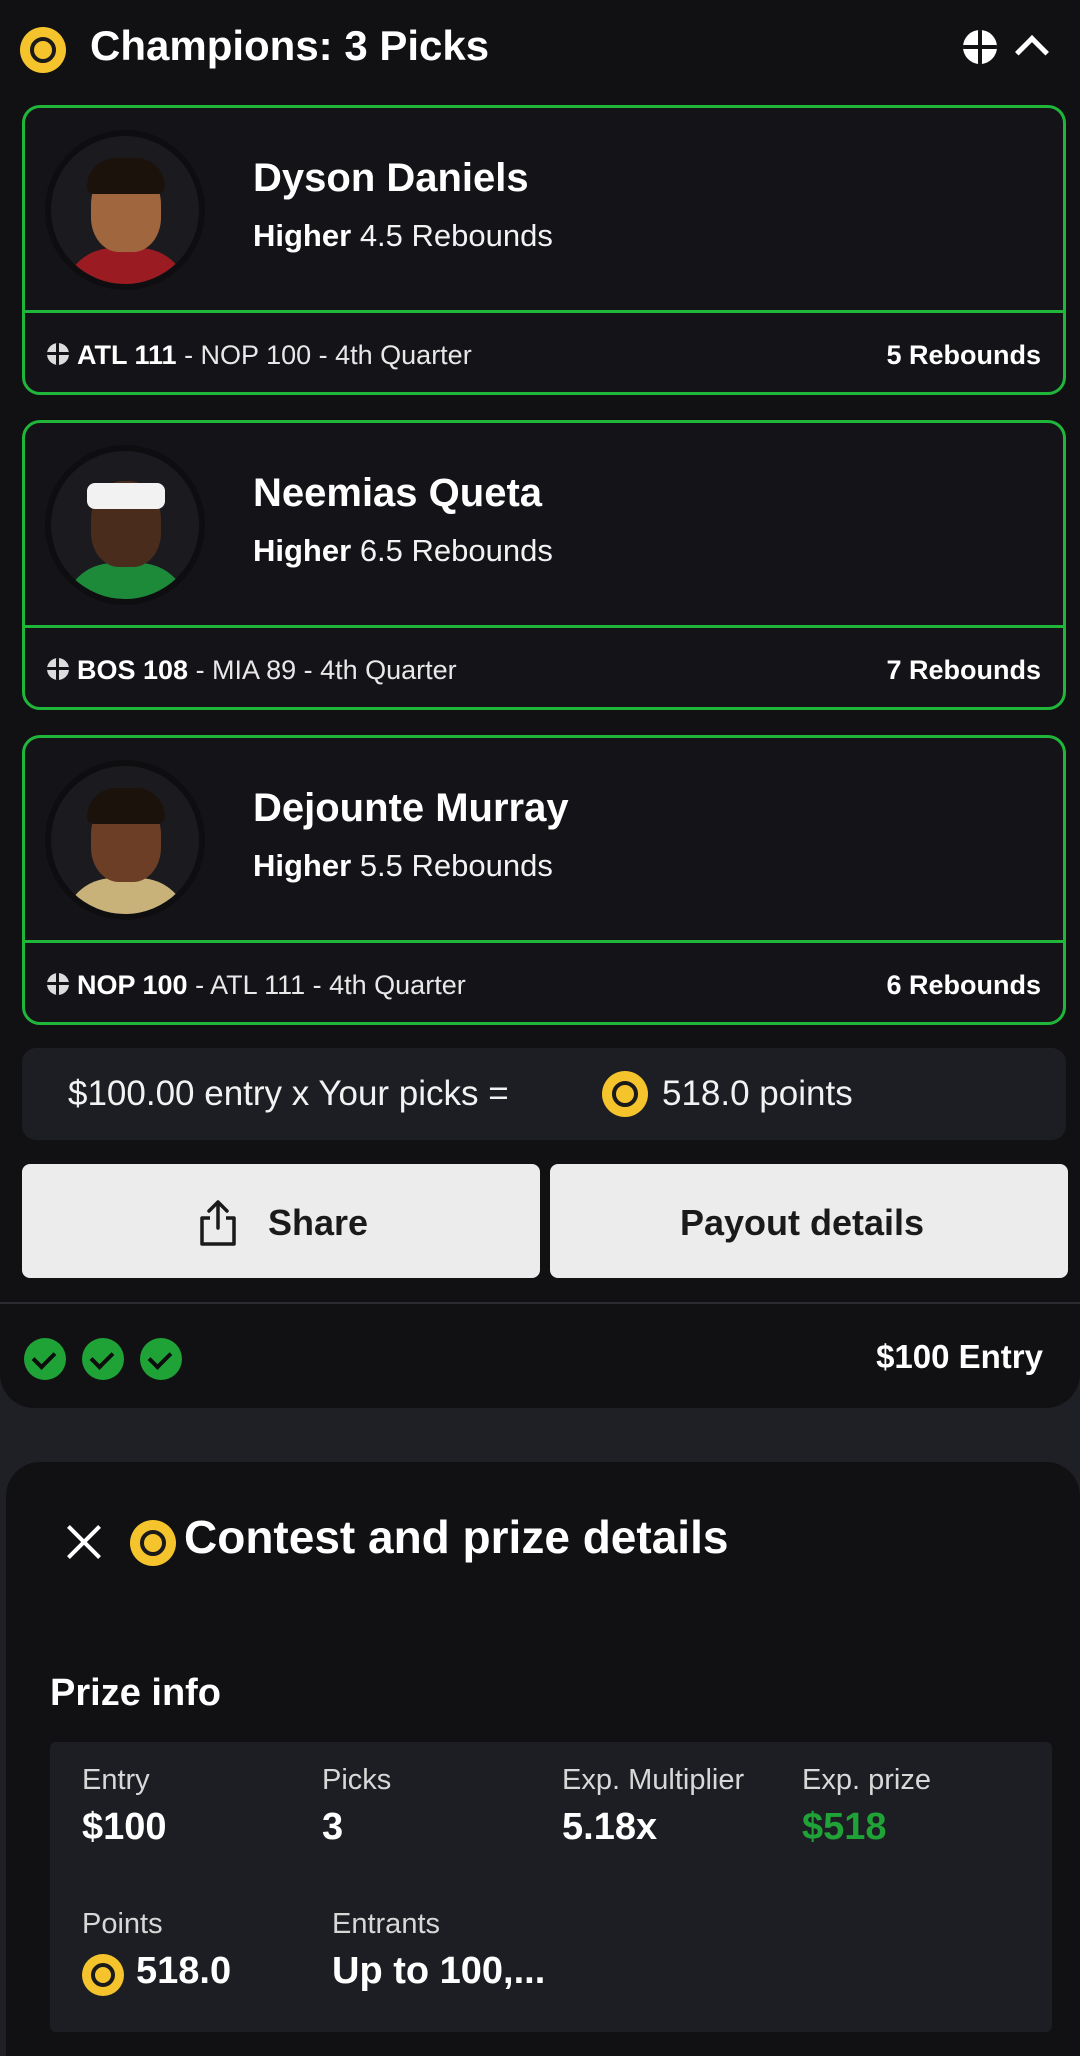 The image size is (1080, 2056). What do you see at coordinates (218, 1223) in the screenshot?
I see `share-icon` at bounding box center [218, 1223].